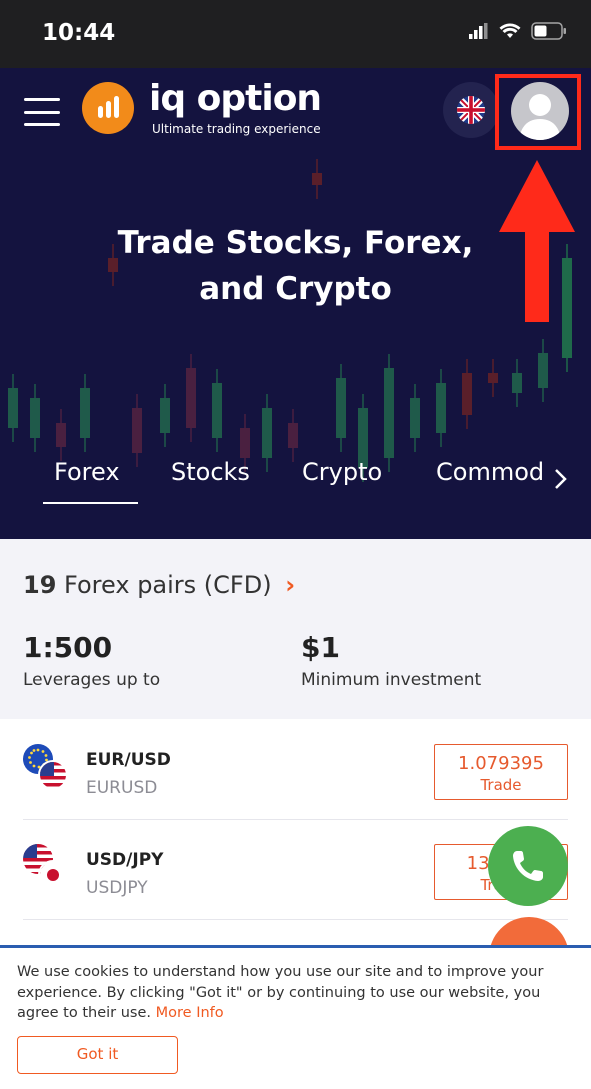 This screenshot has height=1089, width=591. I want to click on call-button, so click(528, 866).